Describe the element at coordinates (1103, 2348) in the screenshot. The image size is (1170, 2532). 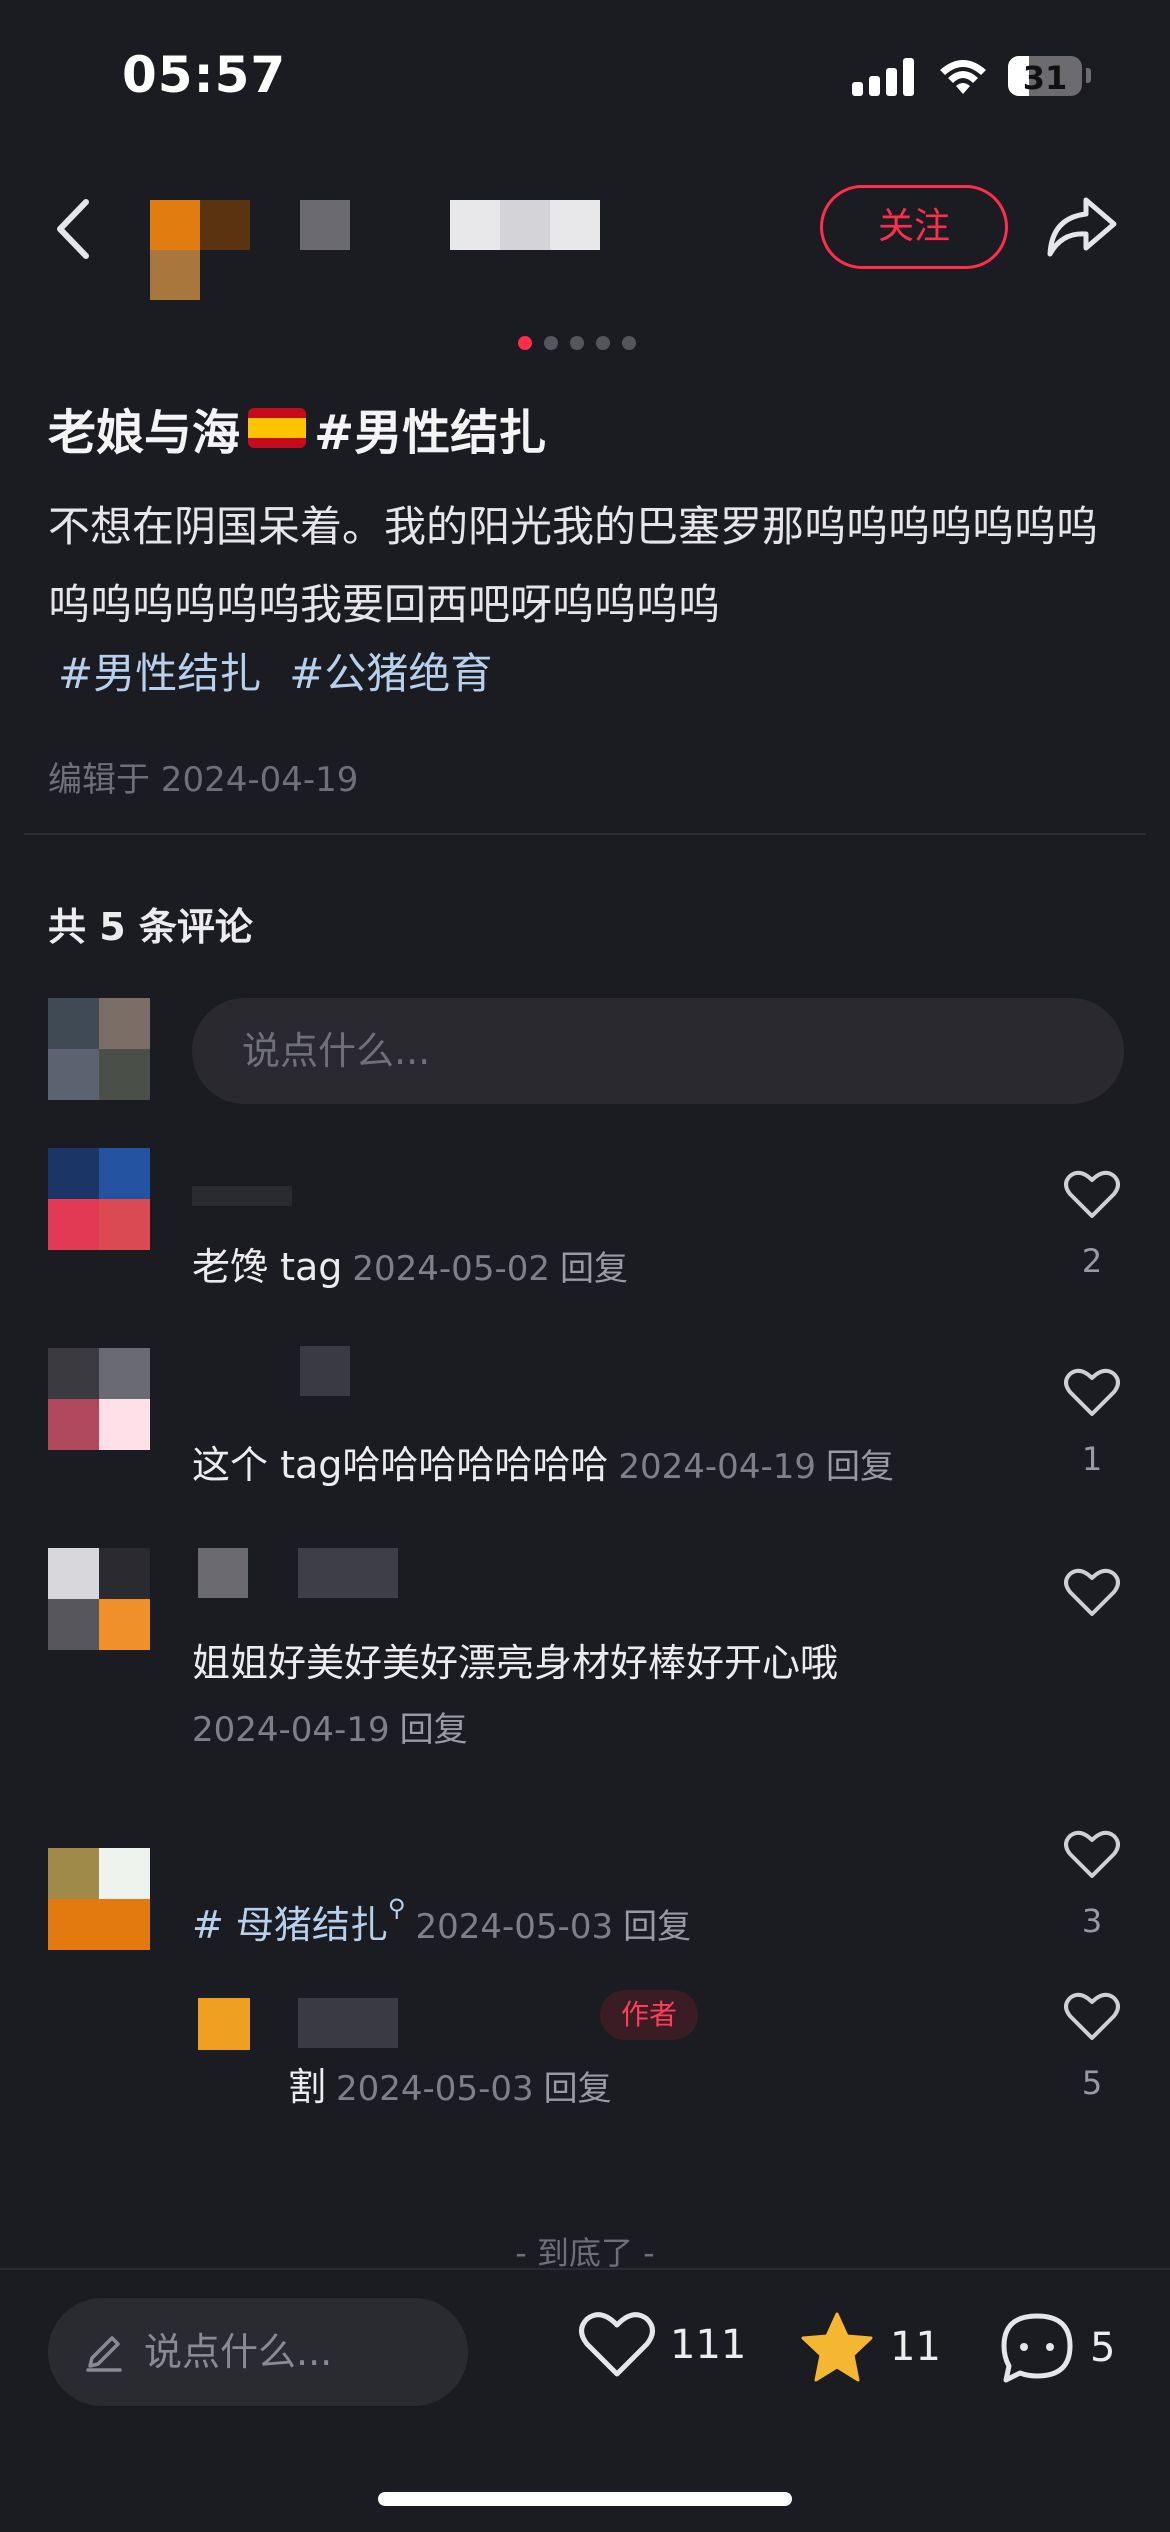
I see `comment-count-bottom: 5` at that location.